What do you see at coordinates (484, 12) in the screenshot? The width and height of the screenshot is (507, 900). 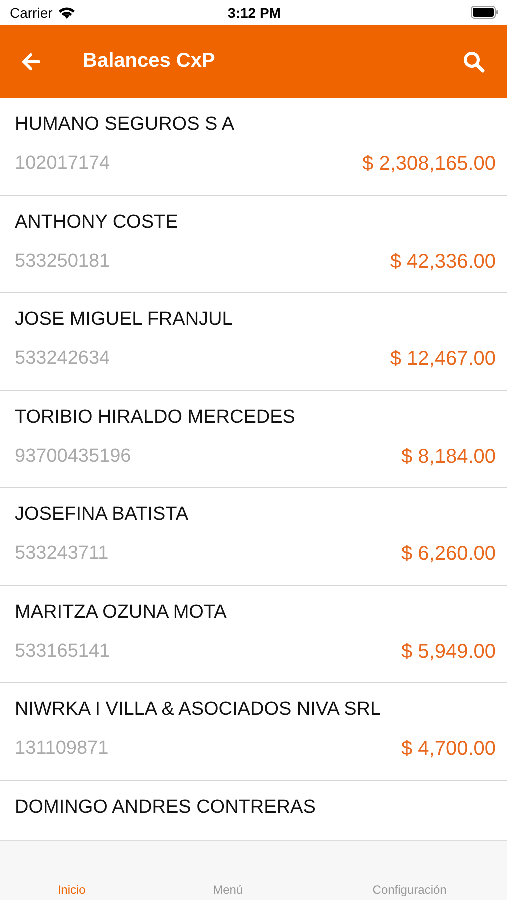 I see `battery-icon` at bounding box center [484, 12].